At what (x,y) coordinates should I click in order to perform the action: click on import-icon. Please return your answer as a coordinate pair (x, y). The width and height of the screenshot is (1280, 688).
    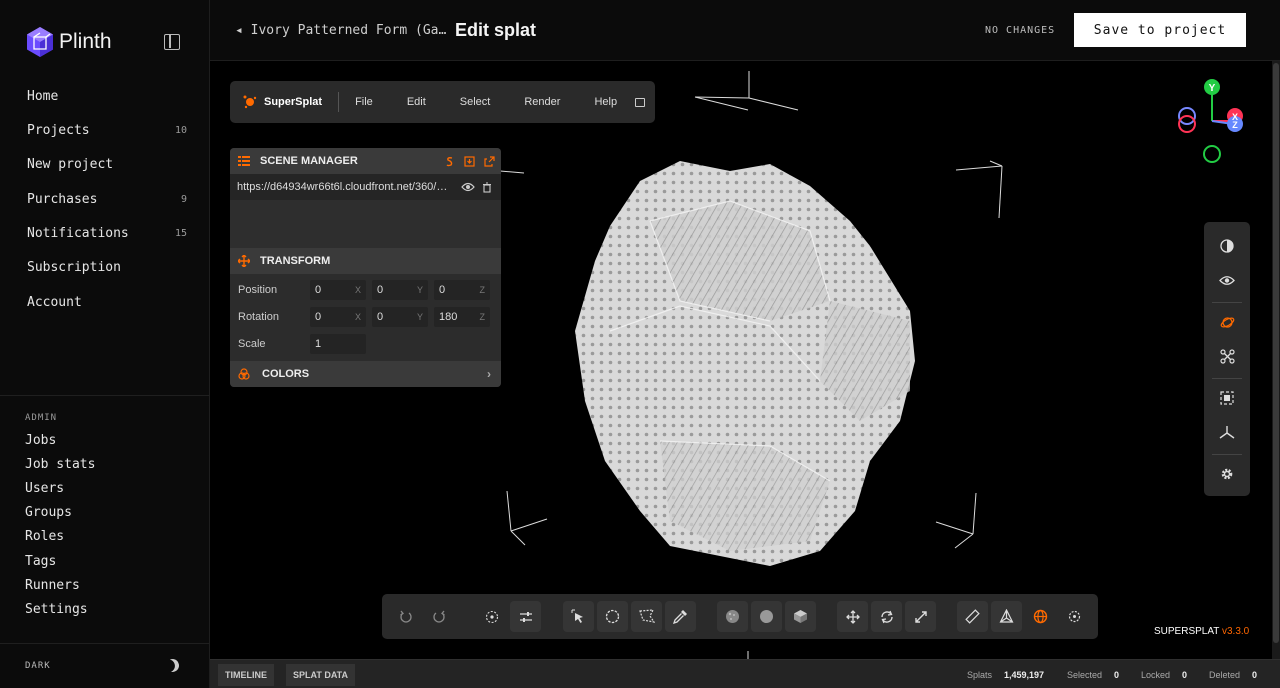
    Looking at the image, I should click on (469, 161).